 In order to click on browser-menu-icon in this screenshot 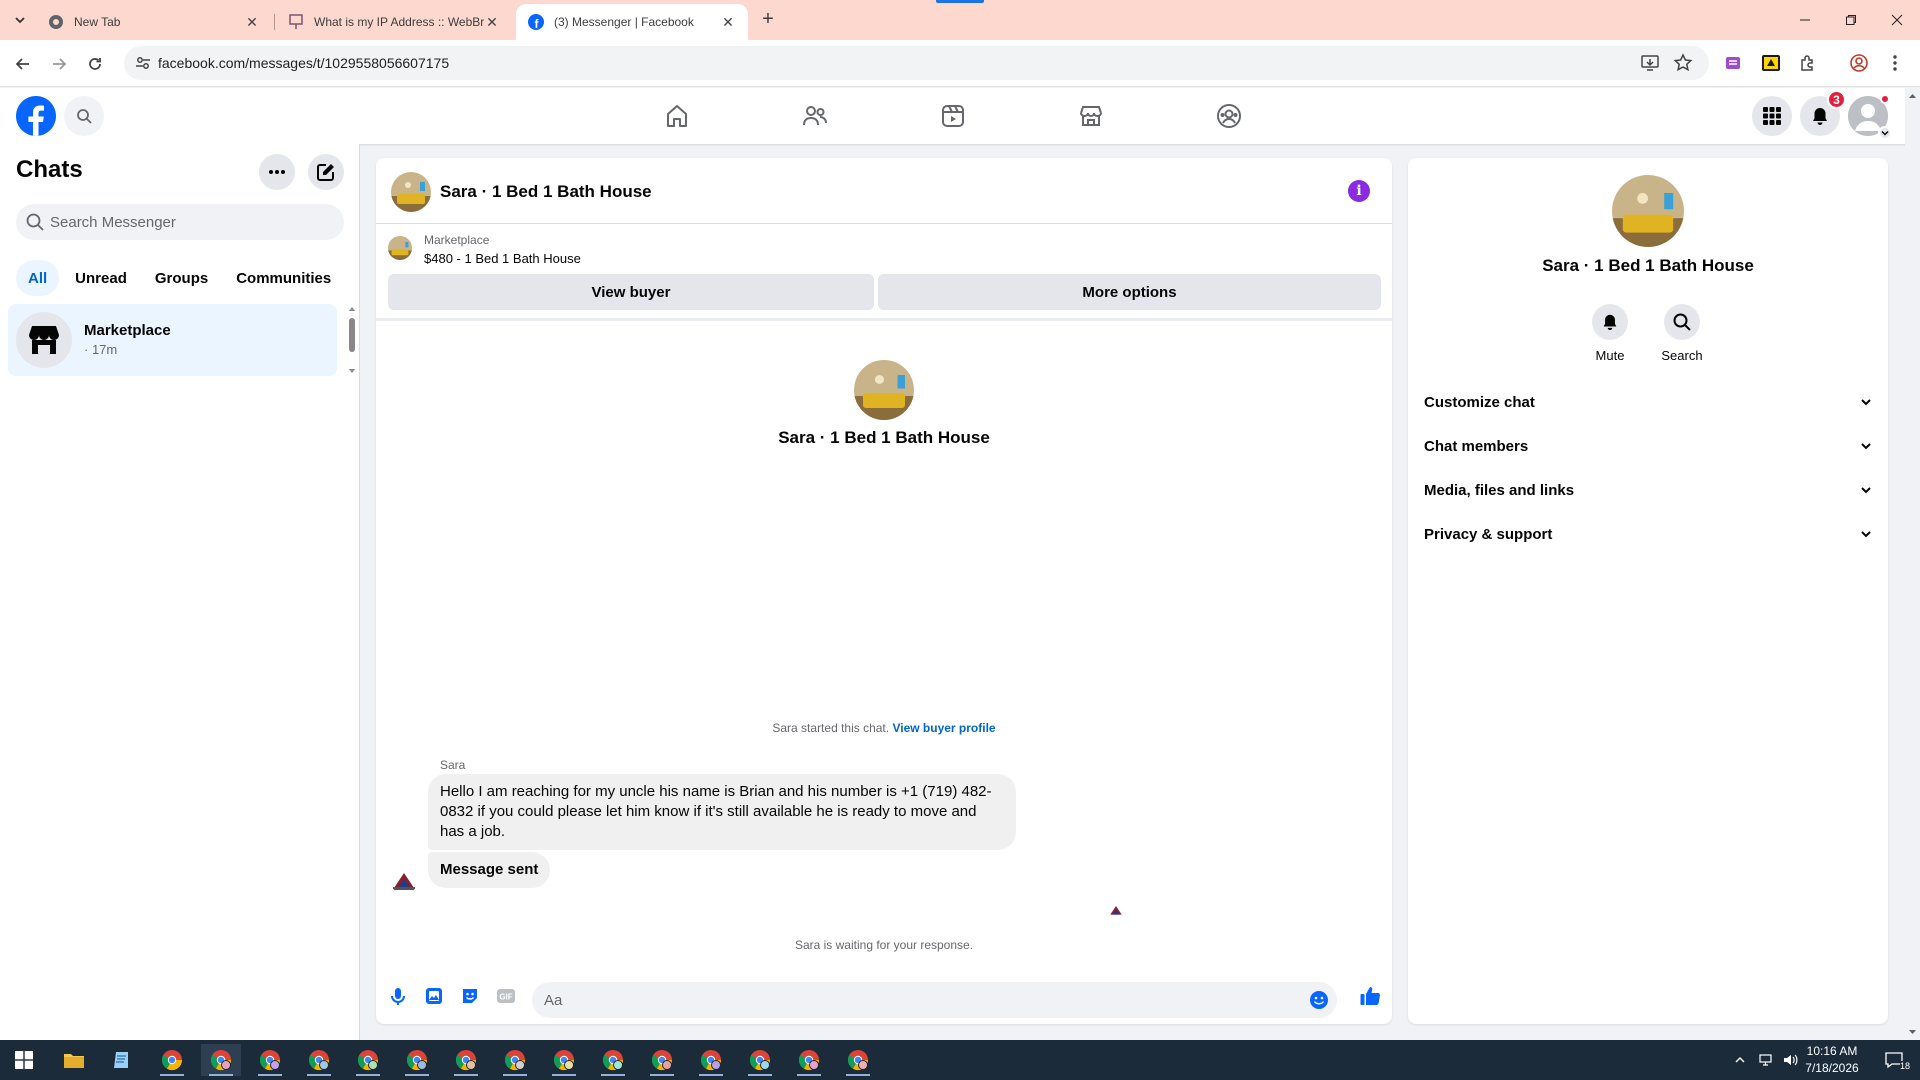, I will do `click(1895, 63)`.